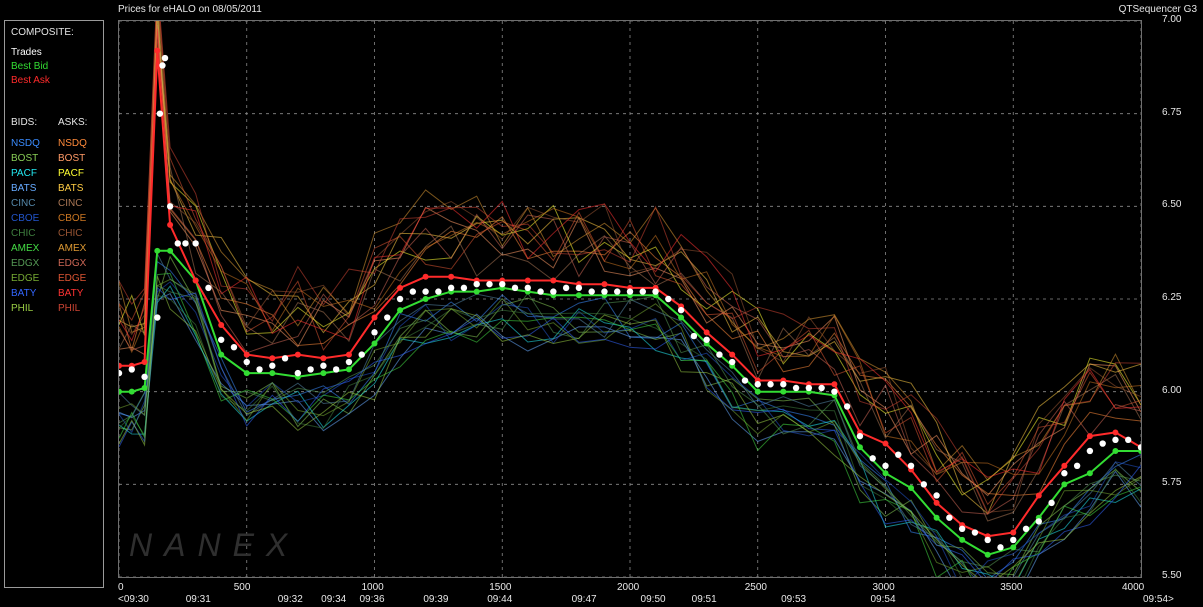  I want to click on time-label: 09:44, so click(500, 599).